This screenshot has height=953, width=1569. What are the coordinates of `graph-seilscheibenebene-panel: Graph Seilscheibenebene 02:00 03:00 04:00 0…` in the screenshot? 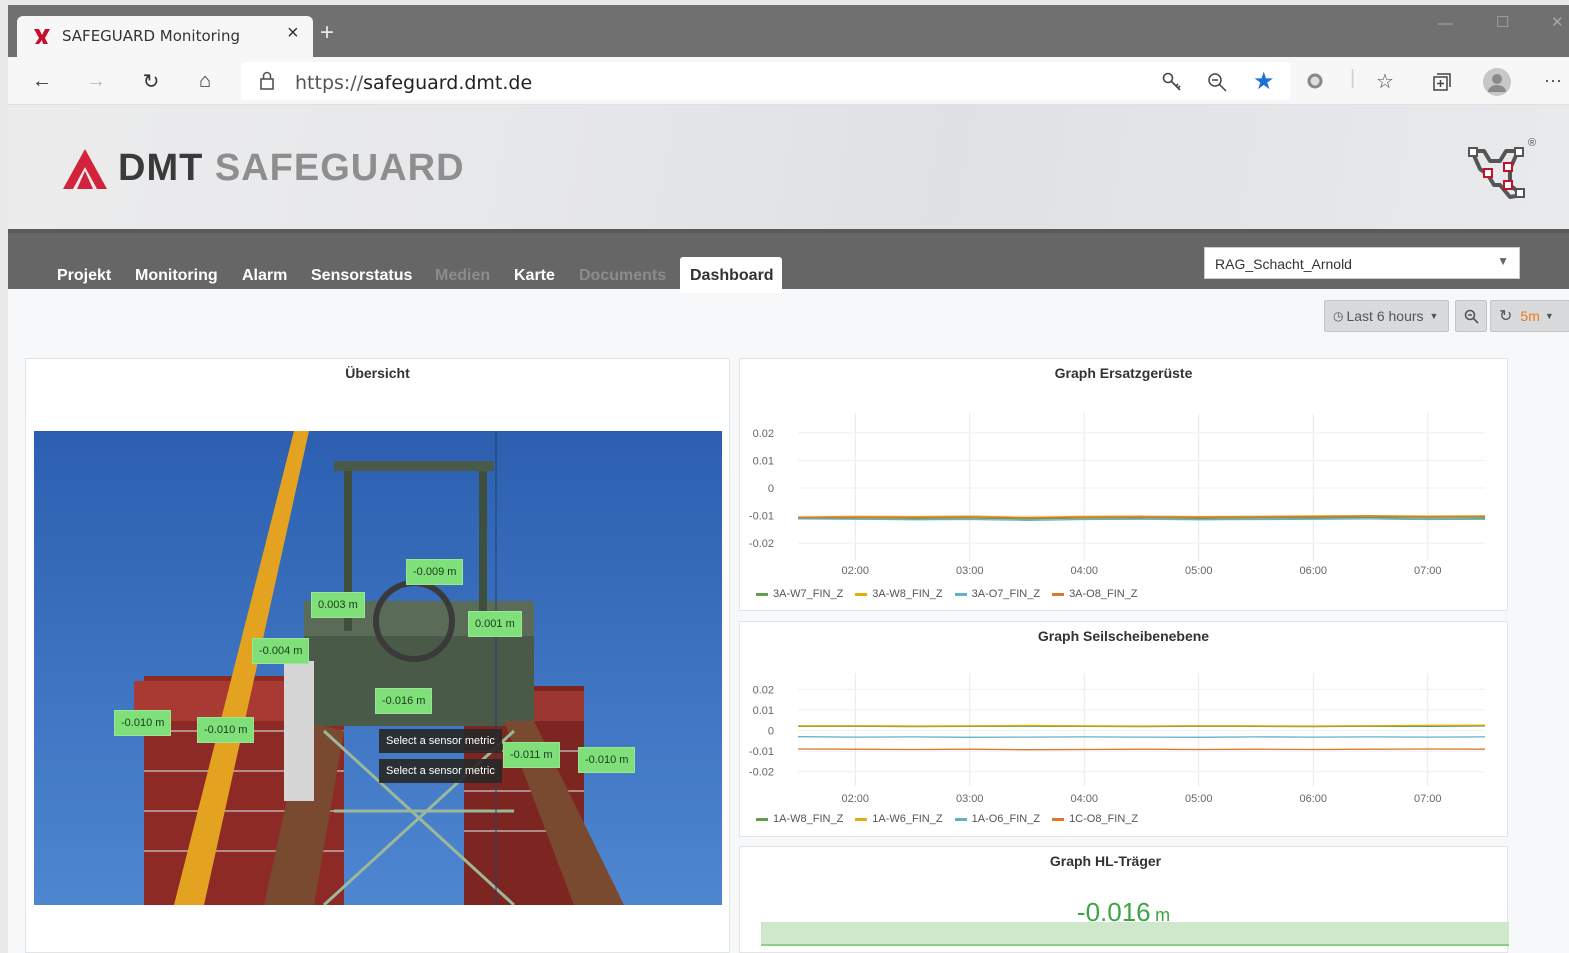 It's located at (1123, 729).